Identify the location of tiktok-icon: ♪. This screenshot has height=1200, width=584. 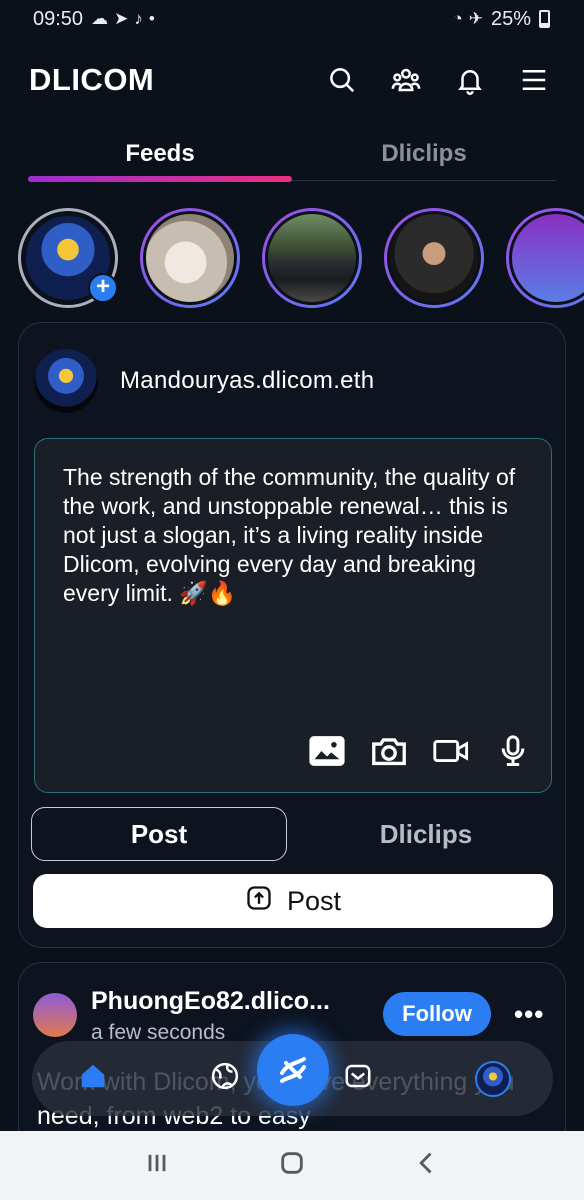
(138, 18).